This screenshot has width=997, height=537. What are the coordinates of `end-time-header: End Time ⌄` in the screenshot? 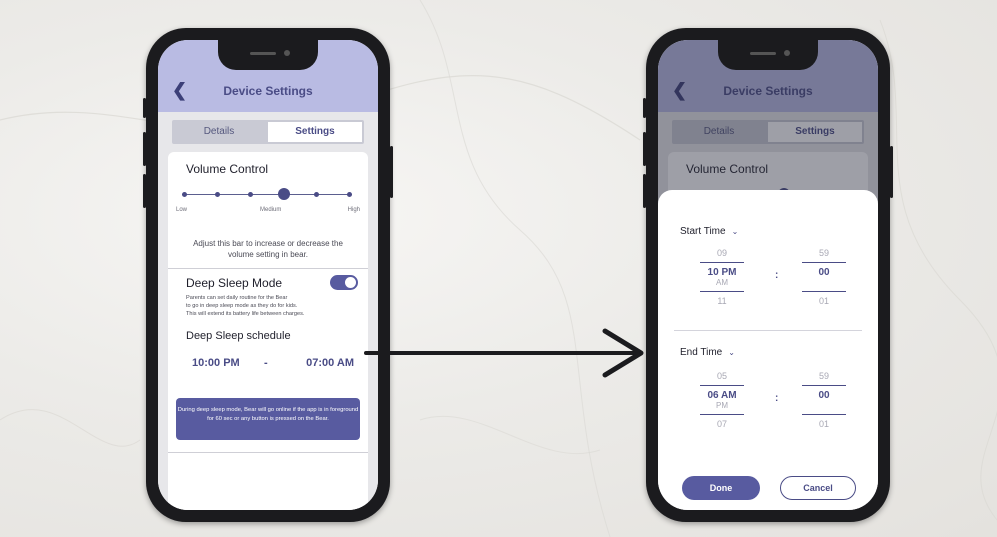 It's located at (707, 352).